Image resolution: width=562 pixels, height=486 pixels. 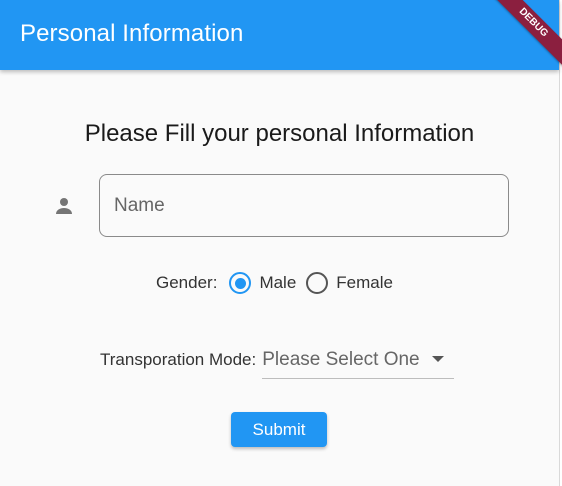 I want to click on gender-option-male: Male, so click(x=262, y=283).